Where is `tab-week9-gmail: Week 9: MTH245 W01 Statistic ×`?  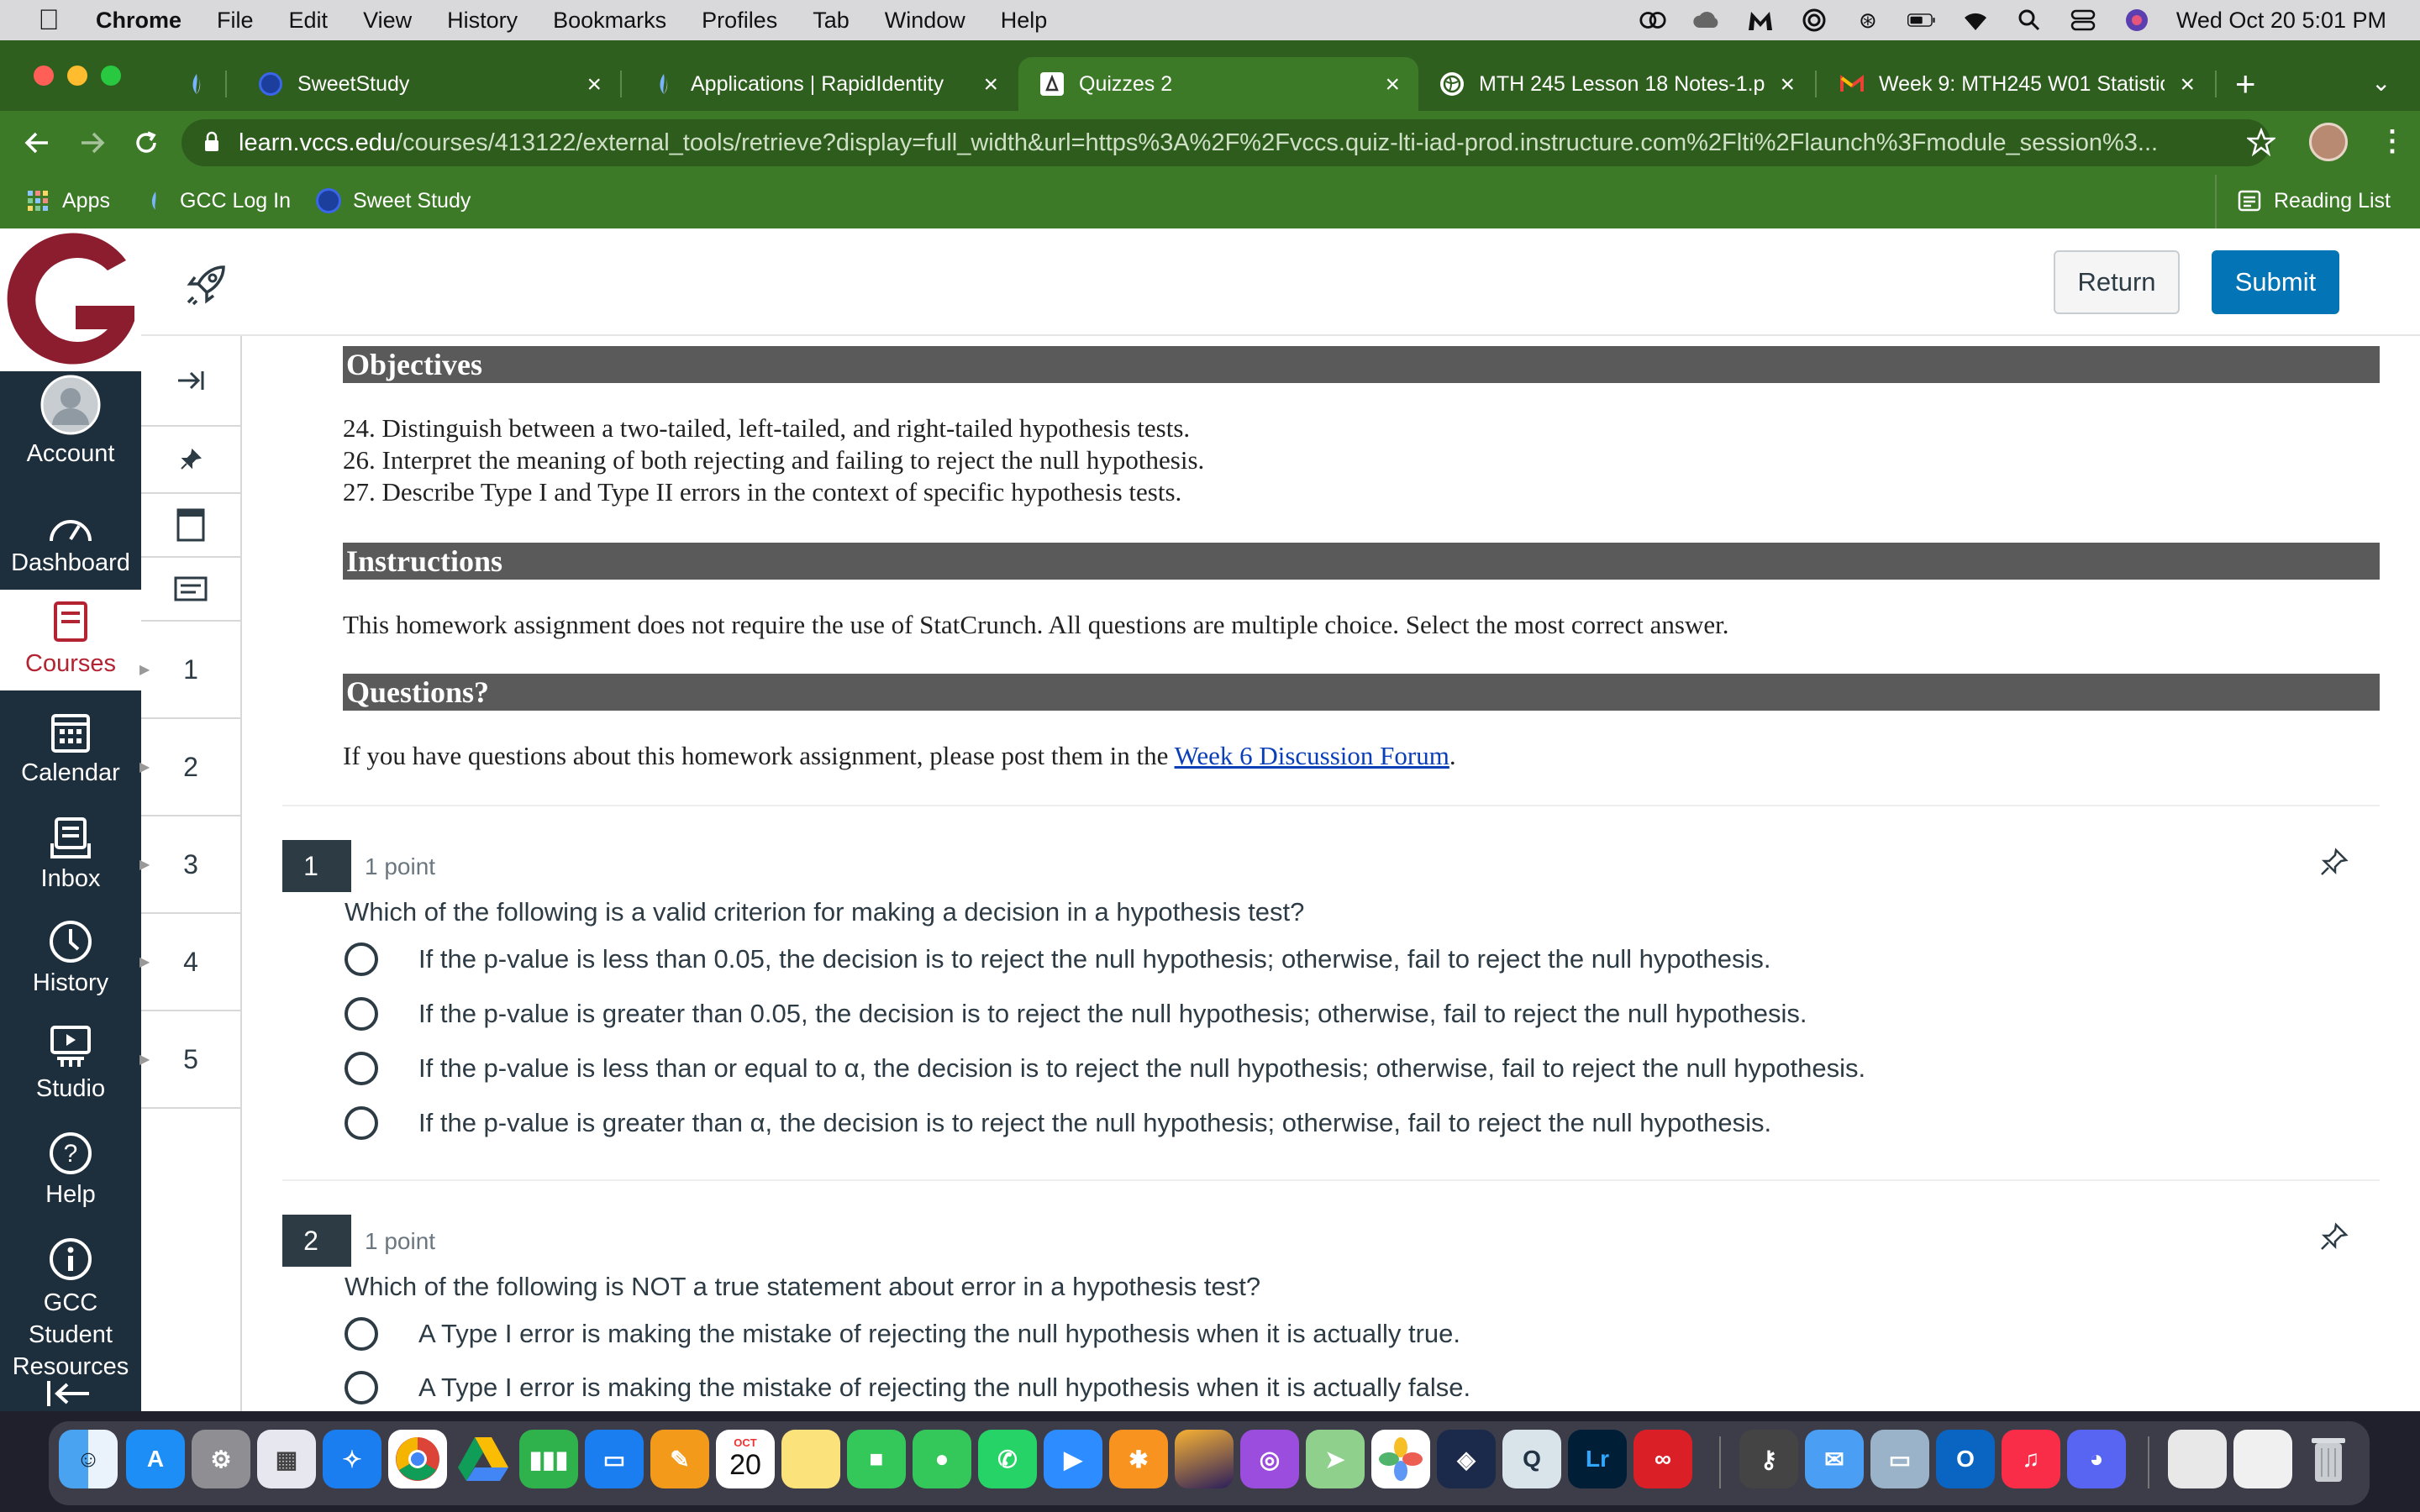 tab-week9-gmail: Week 9: MTH245 W01 Statistic × is located at coordinates (2015, 84).